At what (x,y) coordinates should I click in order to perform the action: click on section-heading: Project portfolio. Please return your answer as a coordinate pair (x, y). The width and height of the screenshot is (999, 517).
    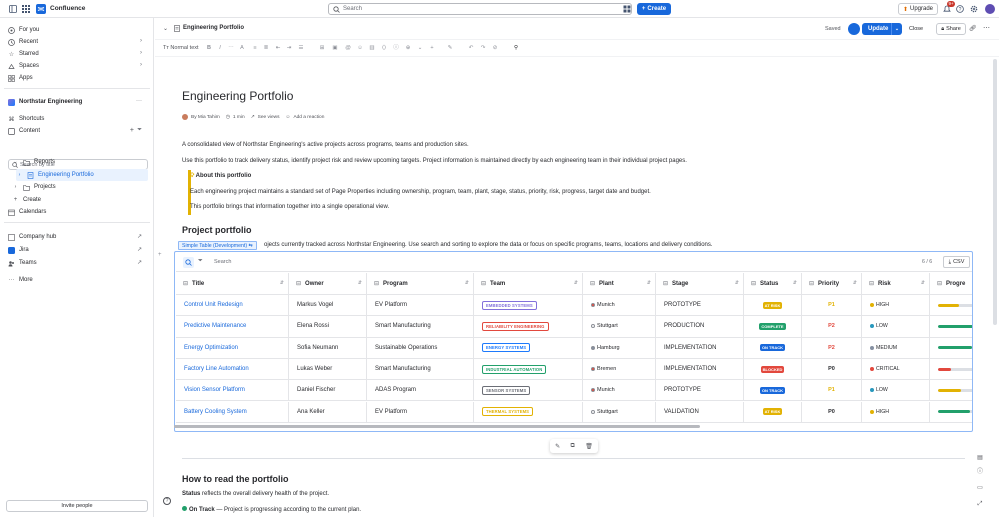
    Looking at the image, I should click on (217, 230).